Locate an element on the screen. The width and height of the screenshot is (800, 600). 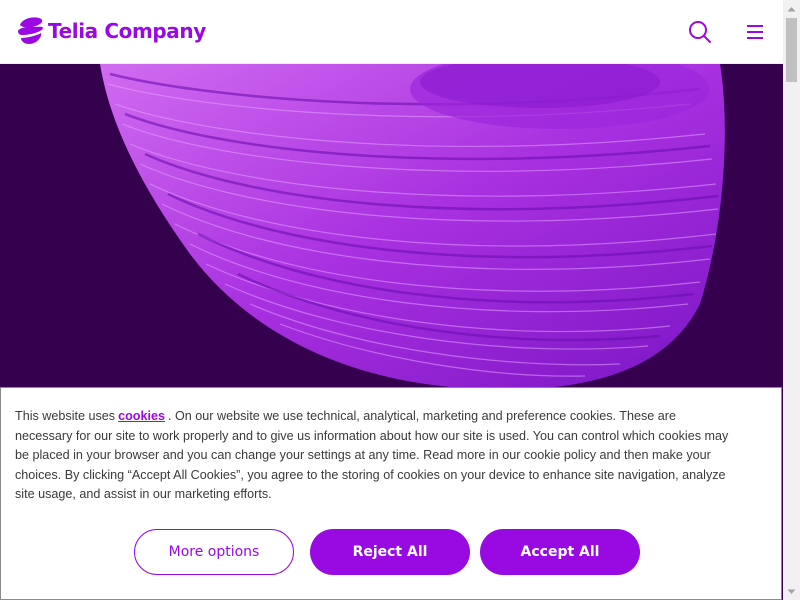
menu-button is located at coordinates (755, 32).